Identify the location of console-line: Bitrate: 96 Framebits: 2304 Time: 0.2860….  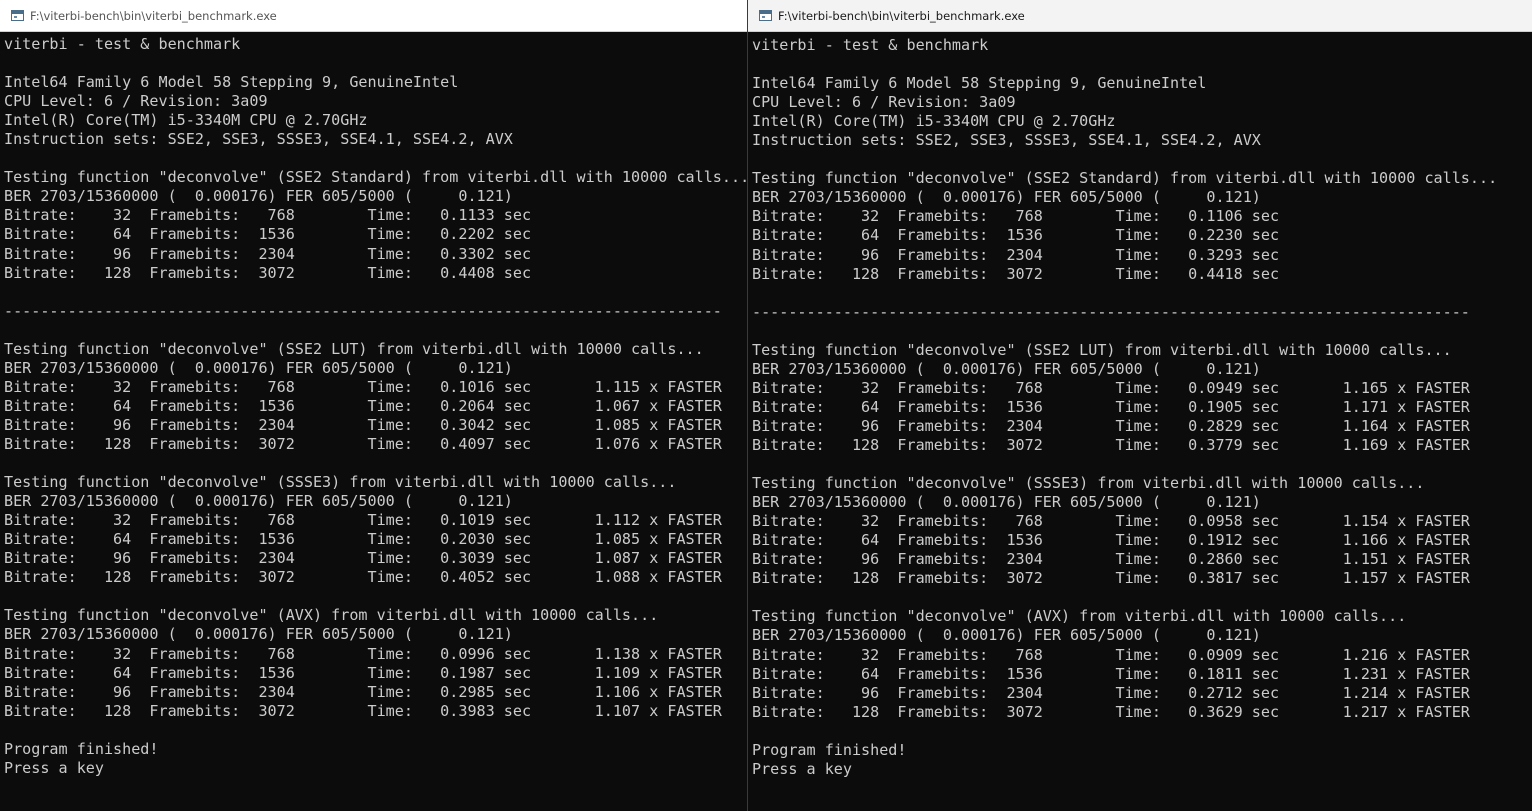
(1111, 559).